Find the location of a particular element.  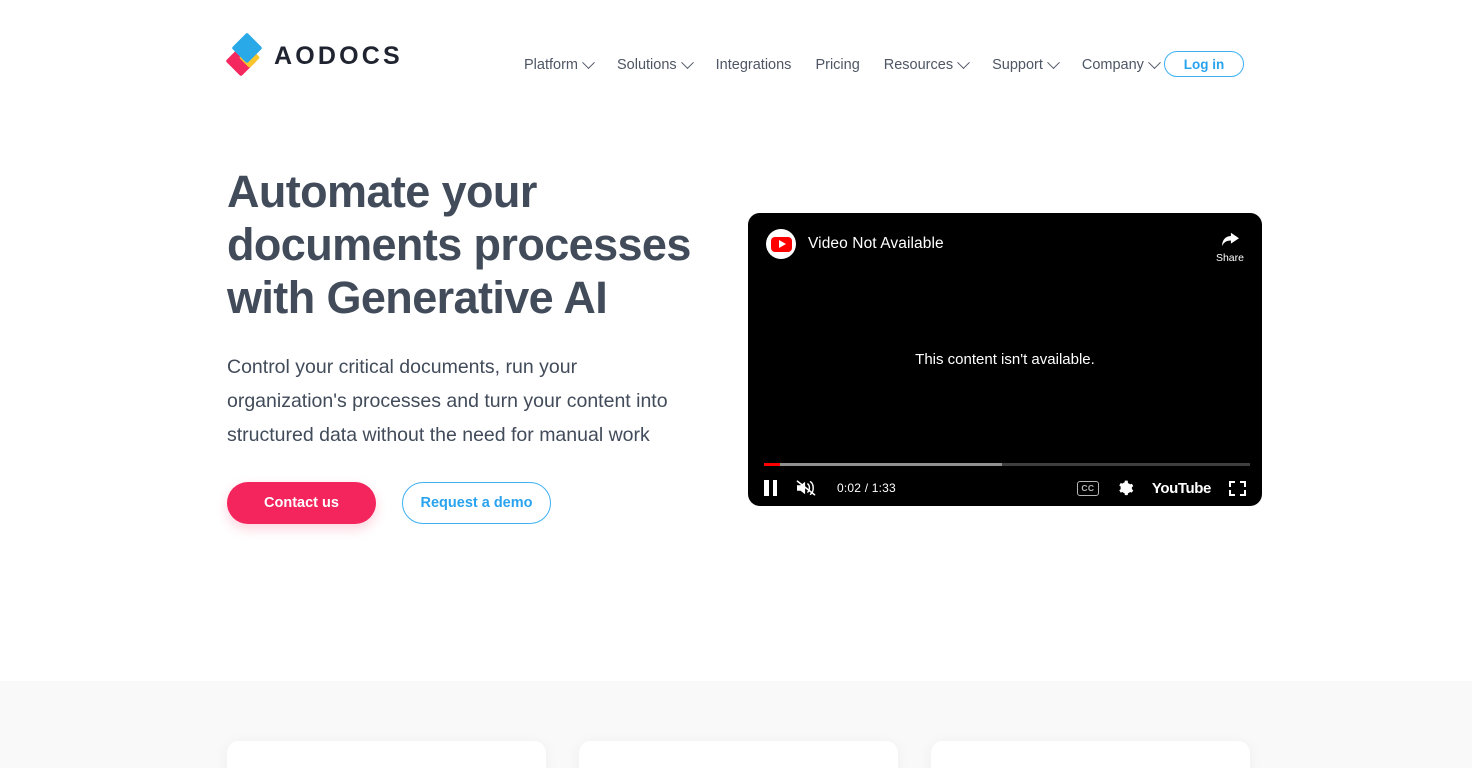

video-time-display: 0:02 / 1:33 is located at coordinates (866, 488).